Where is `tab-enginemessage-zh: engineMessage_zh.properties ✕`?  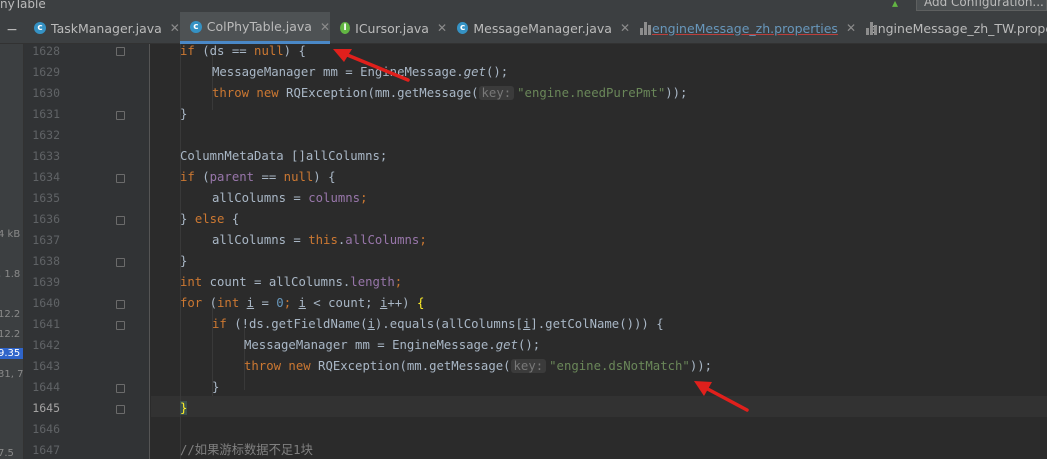 tab-enginemessage-zh: engineMessage_zh.properties ✕ is located at coordinates (743, 28).